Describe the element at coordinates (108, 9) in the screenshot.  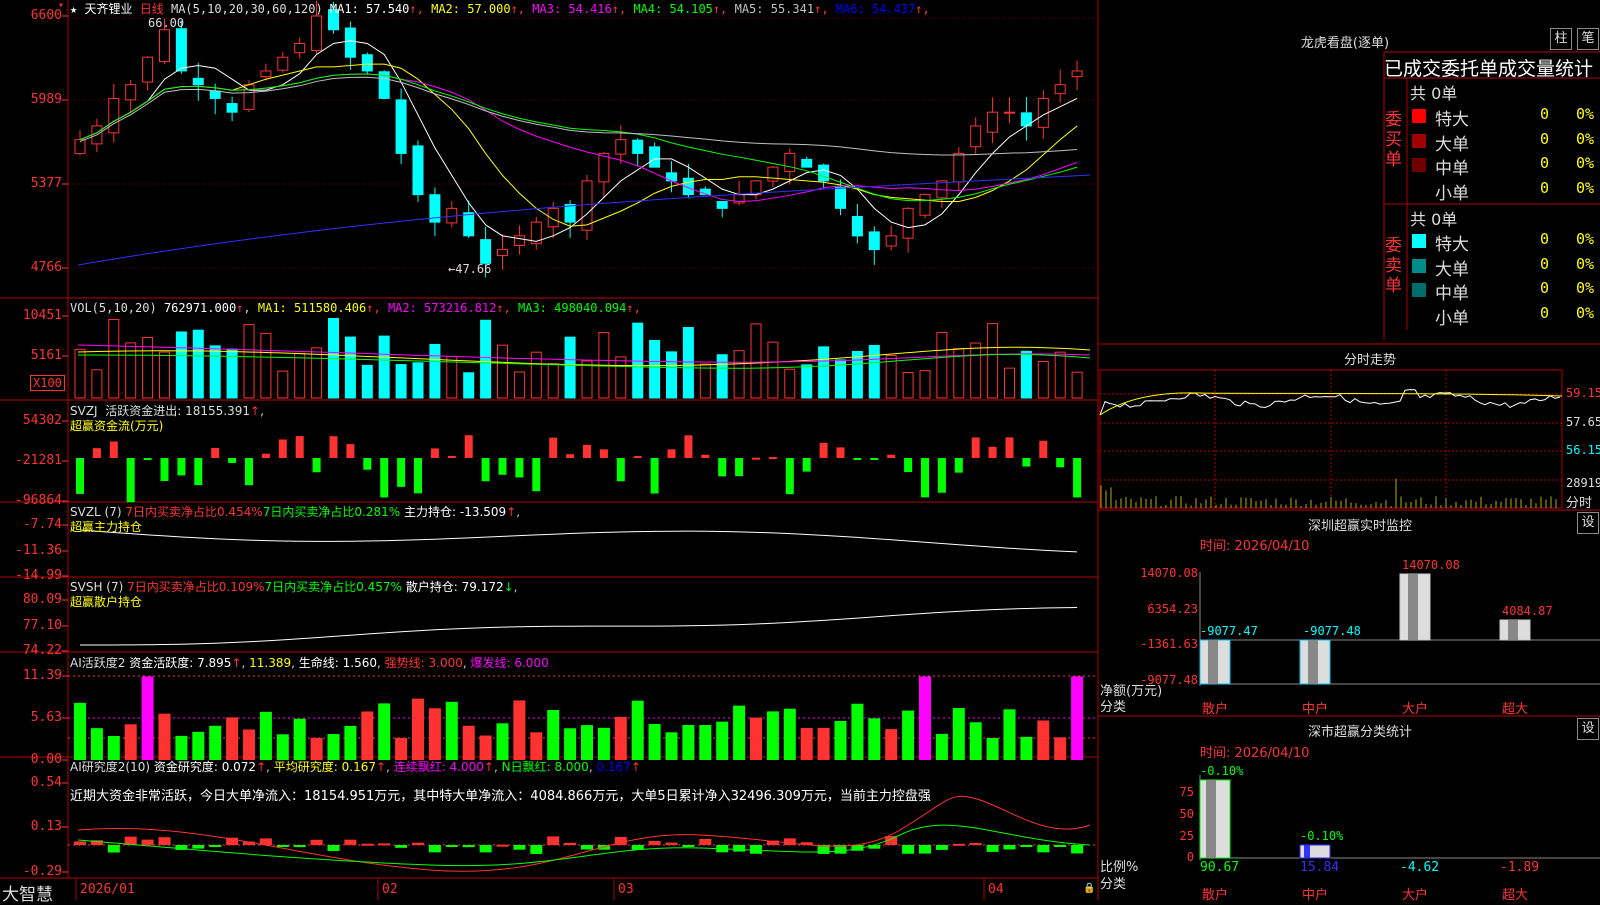
I see `stock-name: 天齐锂业` at that location.